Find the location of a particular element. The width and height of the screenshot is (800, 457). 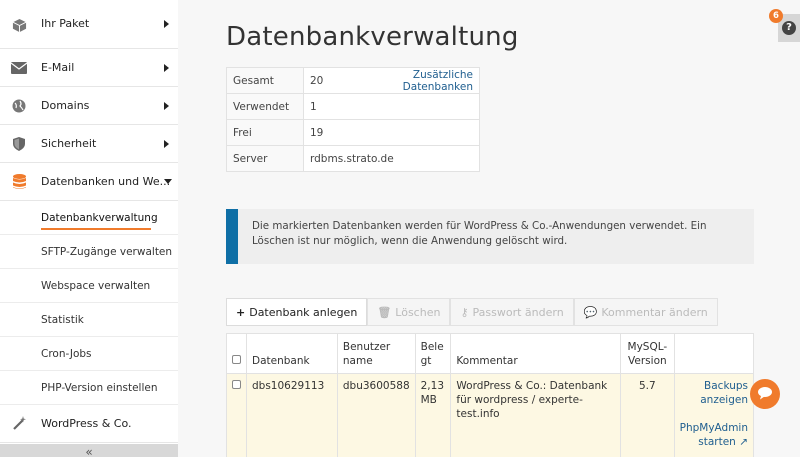

external-link-icon: ↗ is located at coordinates (743, 442).